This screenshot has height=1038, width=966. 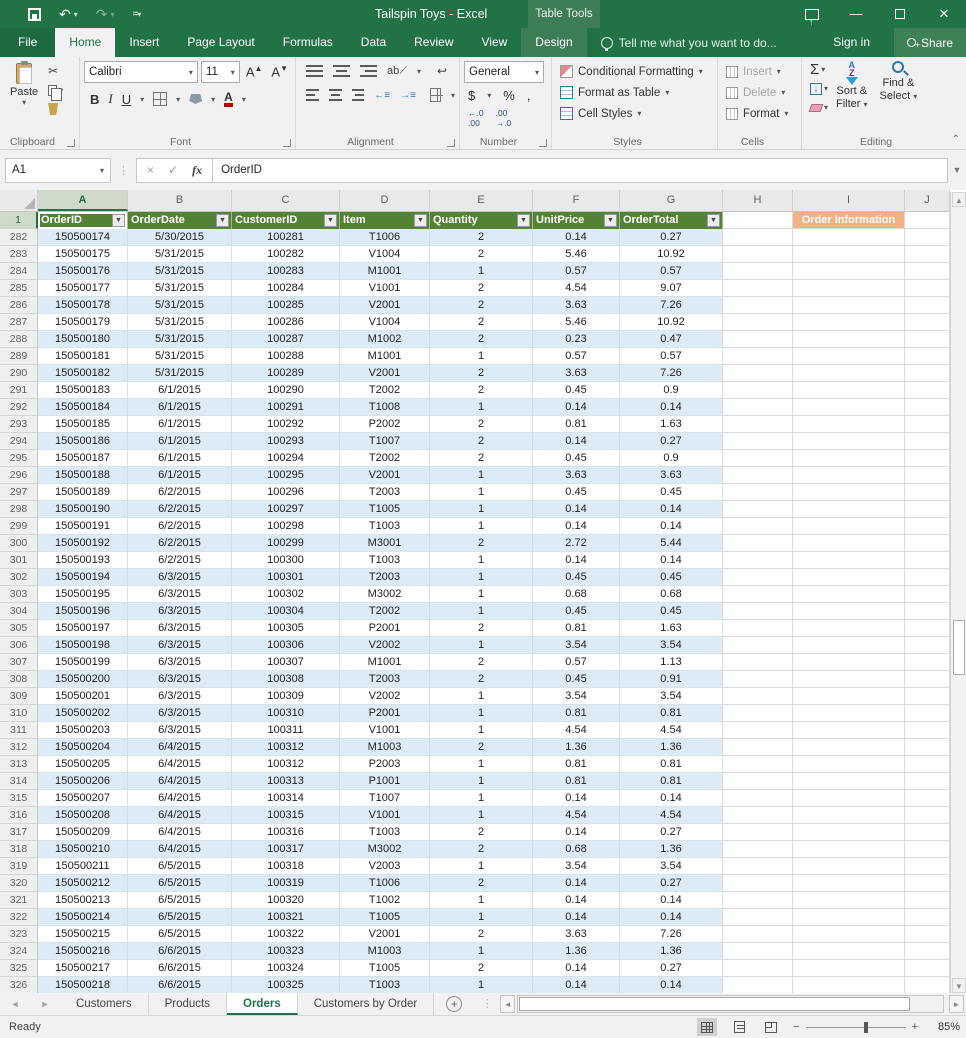 I want to click on row-header-1: 1, so click(x=19, y=220).